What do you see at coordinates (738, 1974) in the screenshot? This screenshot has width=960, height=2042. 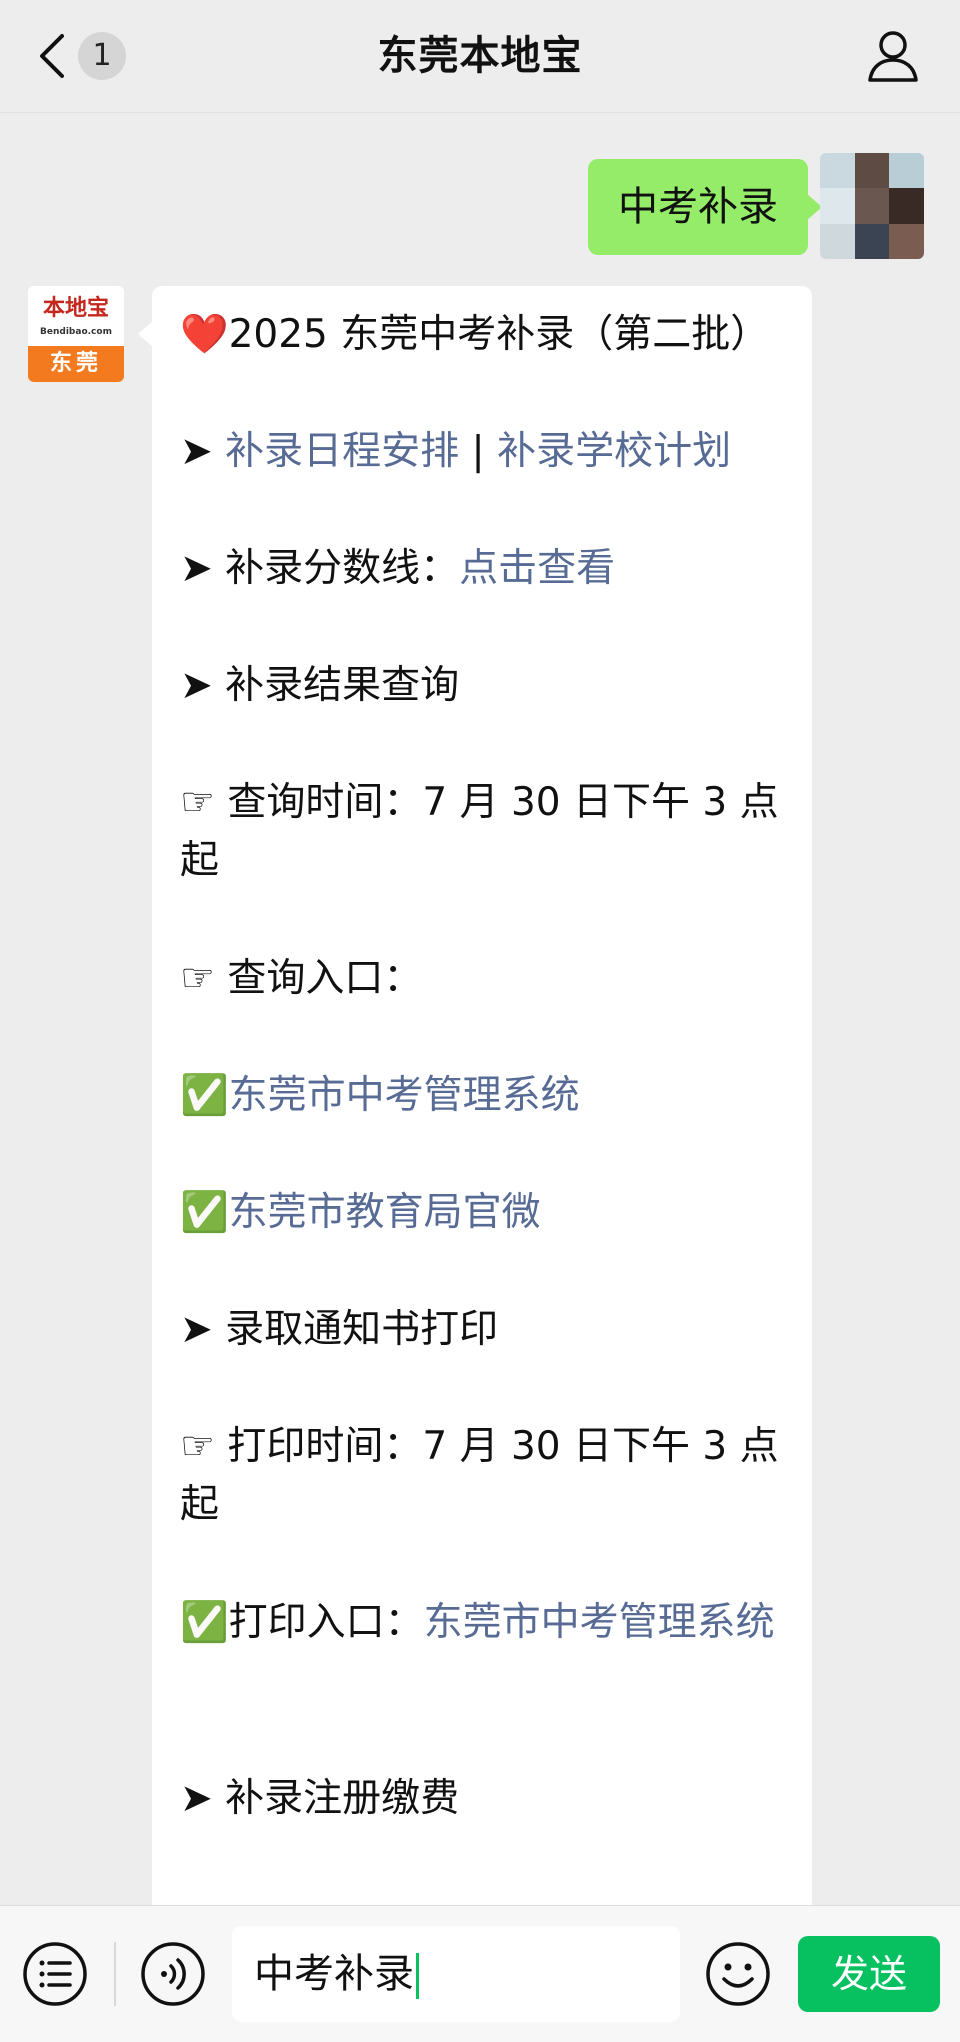 I see `emoji-icon` at bounding box center [738, 1974].